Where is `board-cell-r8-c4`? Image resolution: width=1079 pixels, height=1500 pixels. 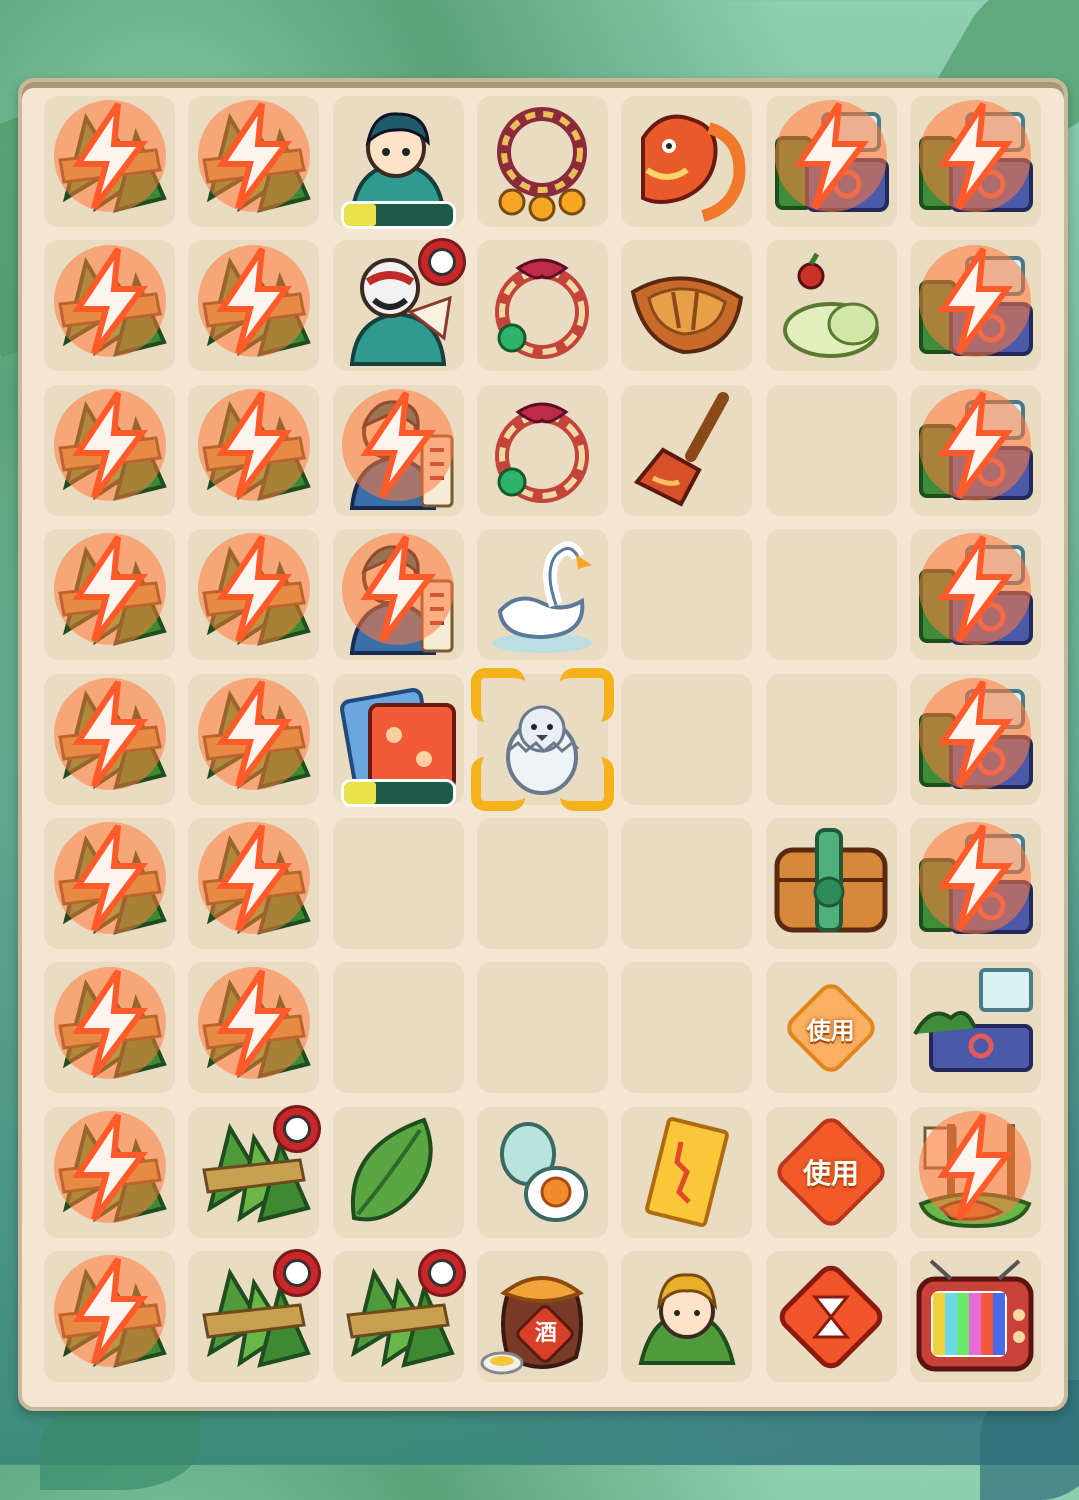
board-cell-r8-c4 is located at coordinates (542, 1172).